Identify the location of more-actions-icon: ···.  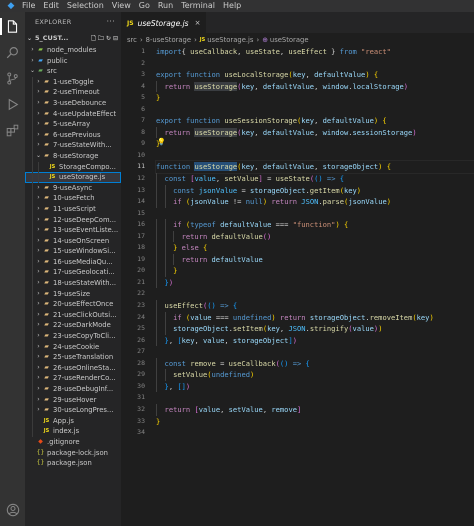
(110, 22).